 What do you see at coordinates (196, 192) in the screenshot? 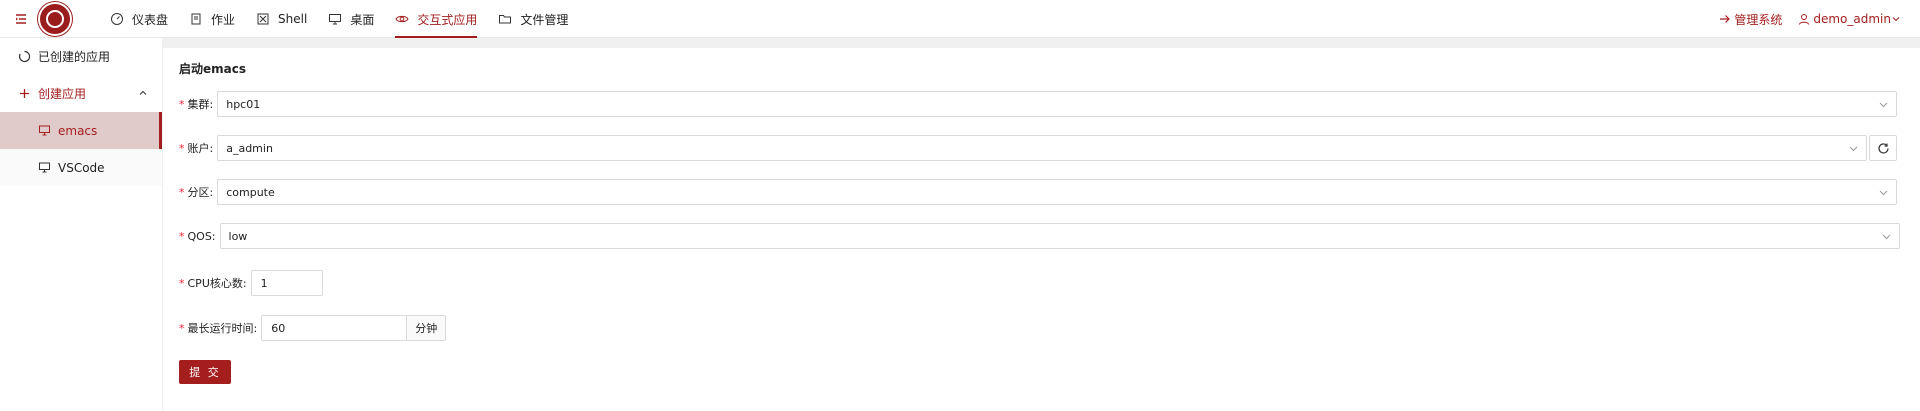
I see `partition-label: * 分区:` at bounding box center [196, 192].